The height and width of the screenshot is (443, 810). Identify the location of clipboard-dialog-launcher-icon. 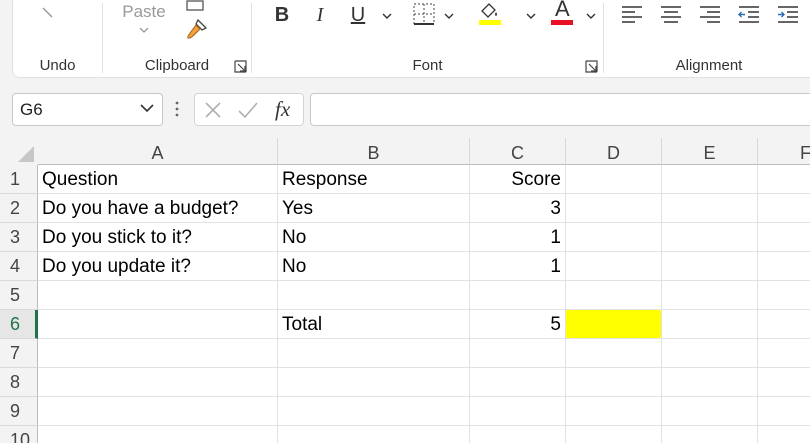
(240, 66).